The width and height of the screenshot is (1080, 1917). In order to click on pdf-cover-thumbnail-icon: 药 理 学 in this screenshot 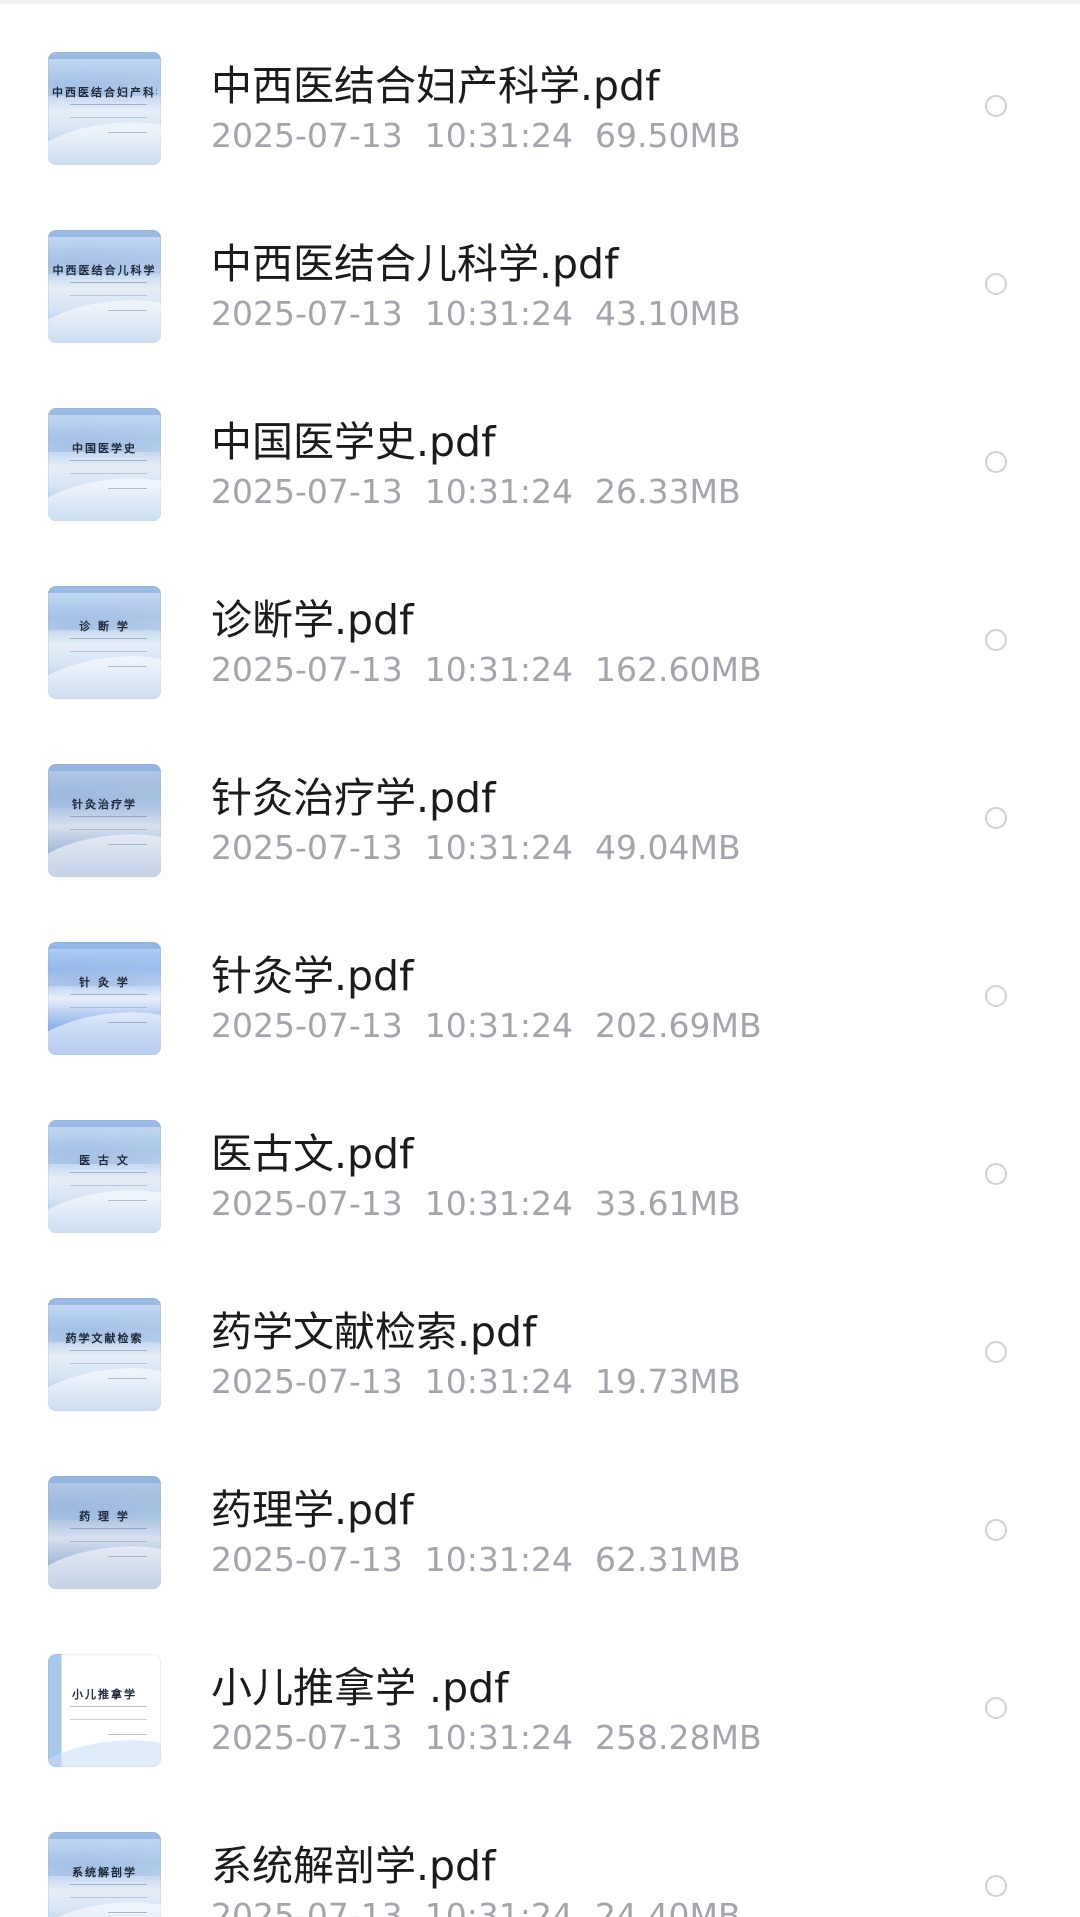, I will do `click(104, 1532)`.